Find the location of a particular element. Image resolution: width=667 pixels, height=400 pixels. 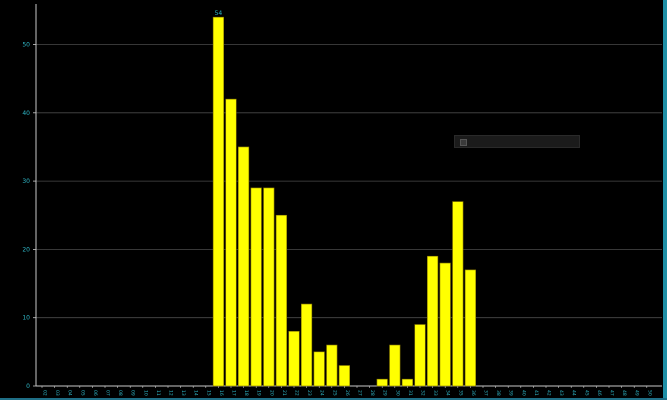

x-tick-label: 16 is located at coordinates (221, 393).